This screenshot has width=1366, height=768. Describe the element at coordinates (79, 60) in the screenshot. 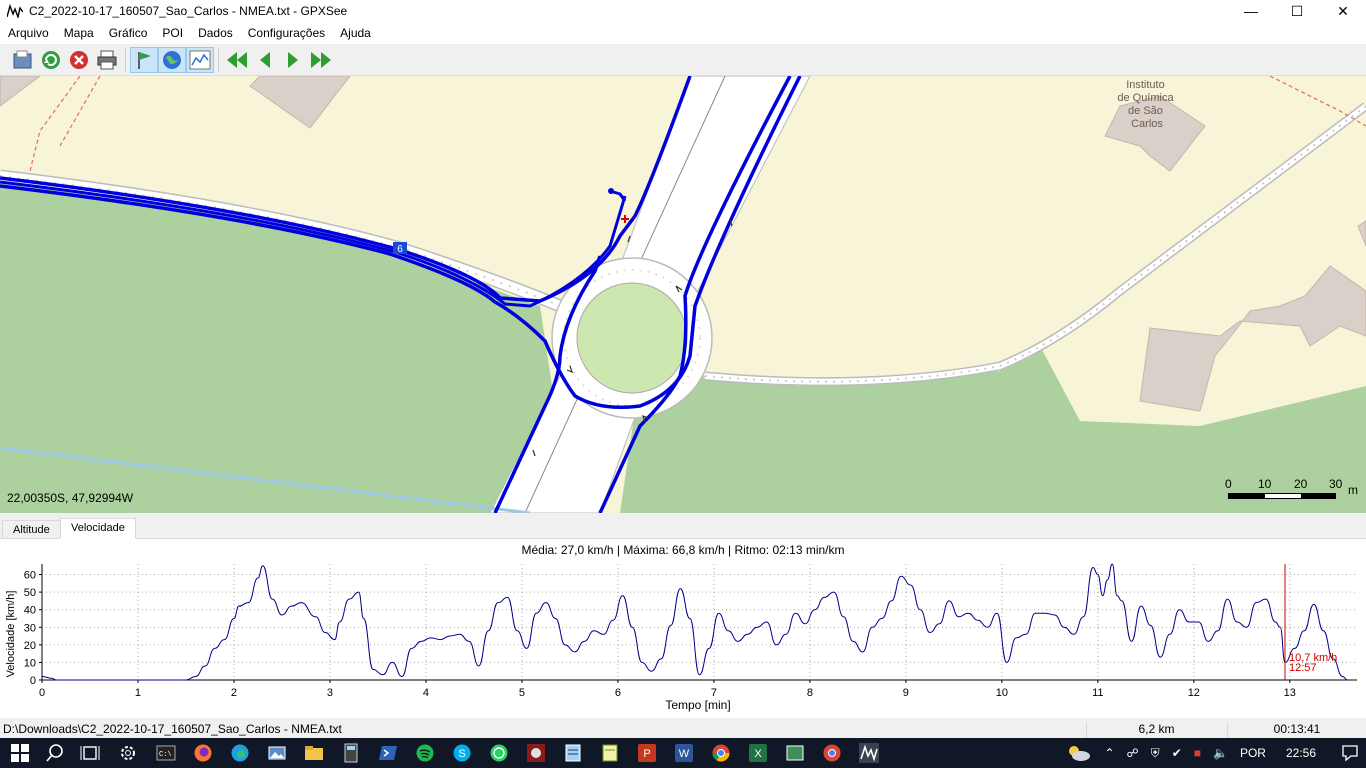

I see `close-file-icon` at that location.